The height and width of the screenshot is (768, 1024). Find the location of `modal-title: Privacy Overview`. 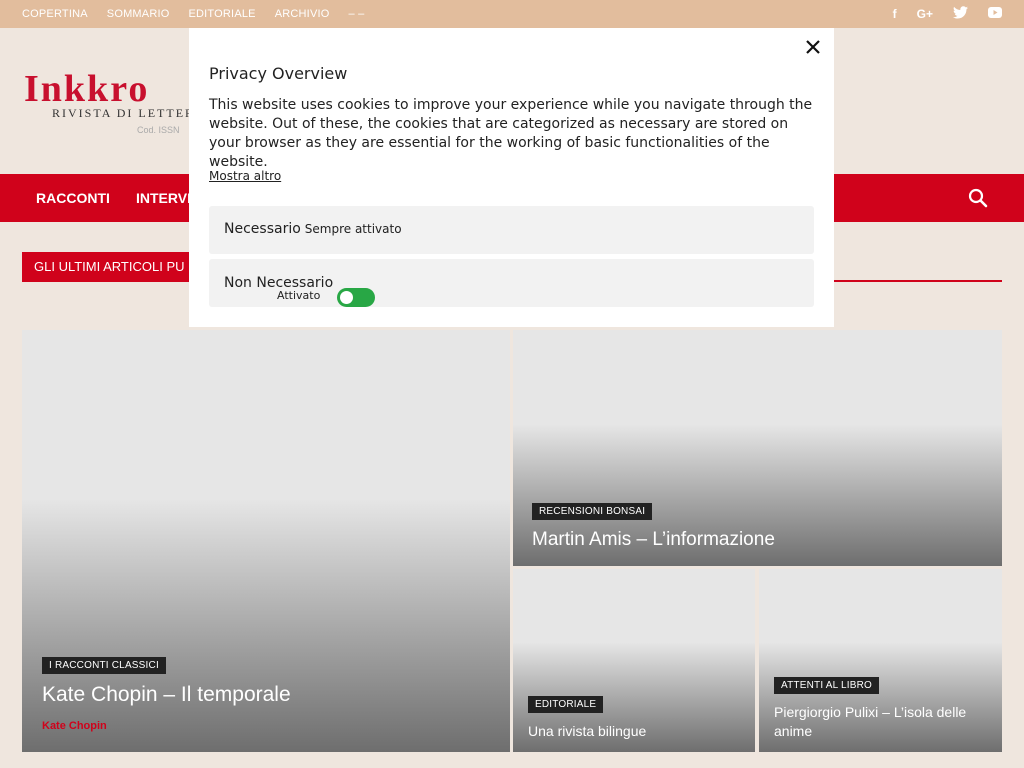

modal-title: Privacy Overview is located at coordinates (278, 73).